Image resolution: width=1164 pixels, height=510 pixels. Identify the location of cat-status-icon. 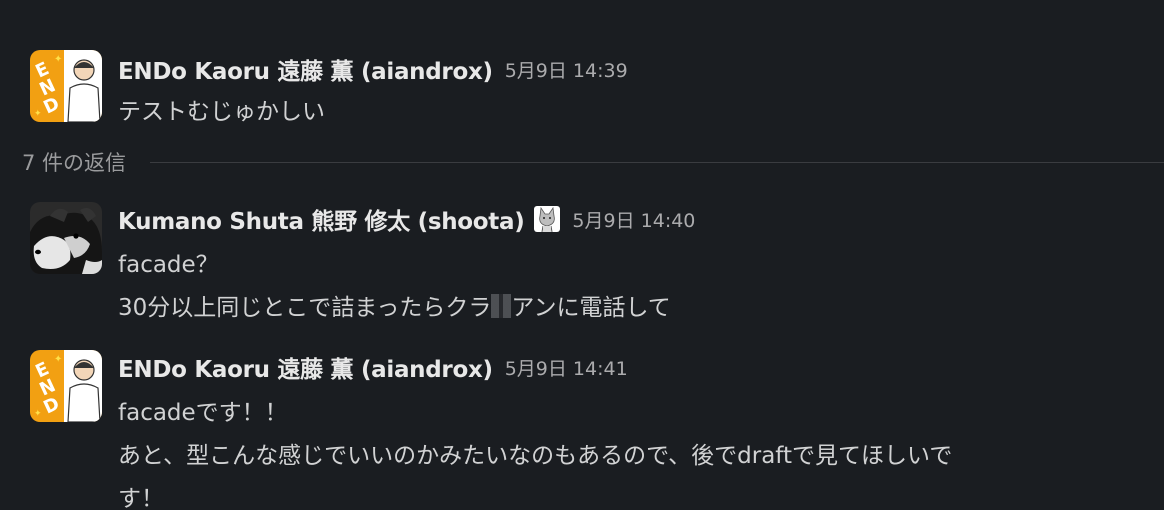
(547, 219).